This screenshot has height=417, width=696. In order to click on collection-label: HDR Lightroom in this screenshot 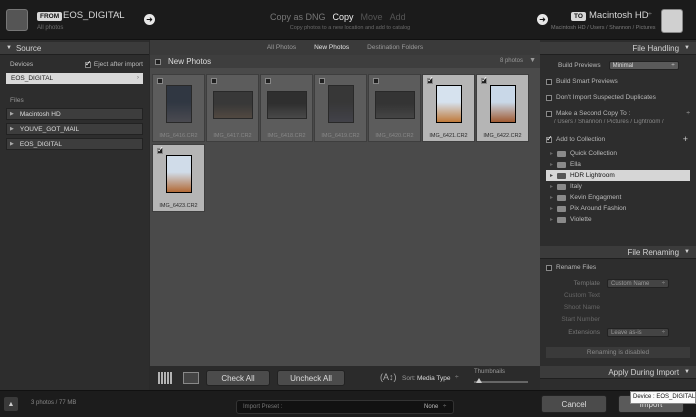, I will do `click(592, 175)`.